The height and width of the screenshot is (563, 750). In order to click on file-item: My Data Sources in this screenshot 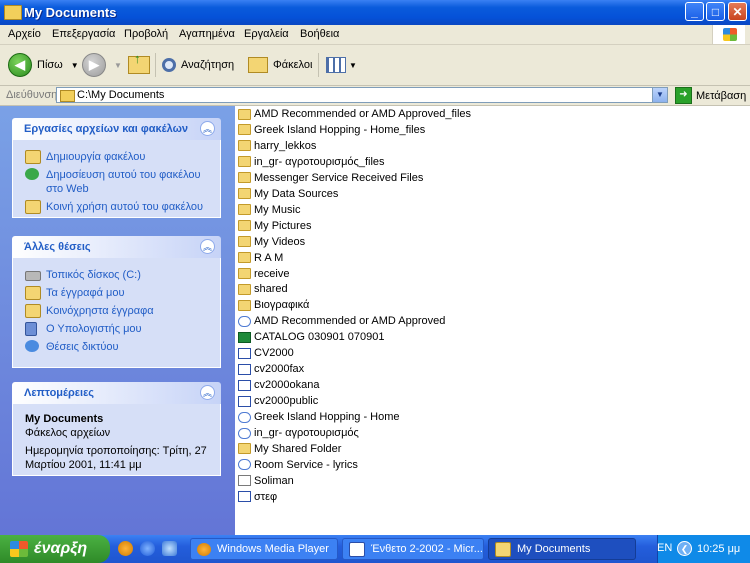, I will do `click(288, 194)`.